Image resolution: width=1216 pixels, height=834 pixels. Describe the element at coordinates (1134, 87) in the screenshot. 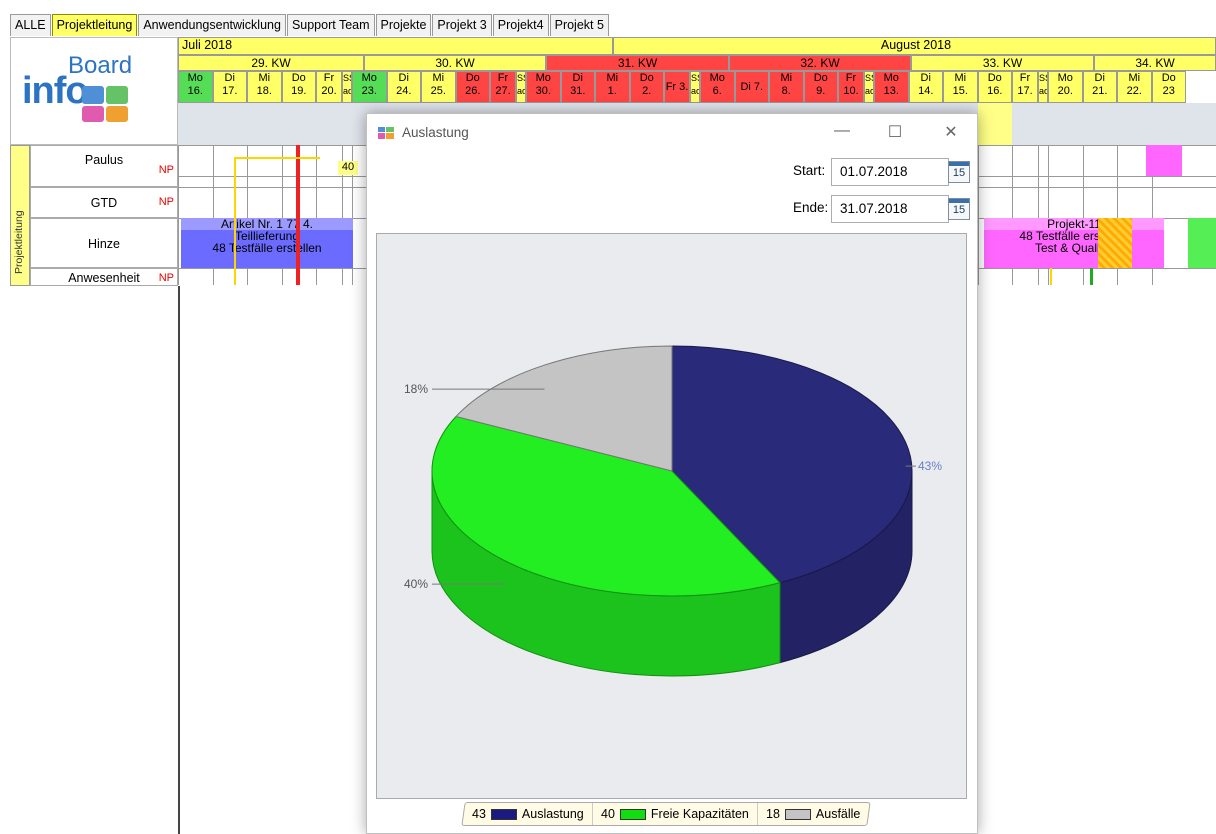

I see `day-header: Mi 22.` at that location.